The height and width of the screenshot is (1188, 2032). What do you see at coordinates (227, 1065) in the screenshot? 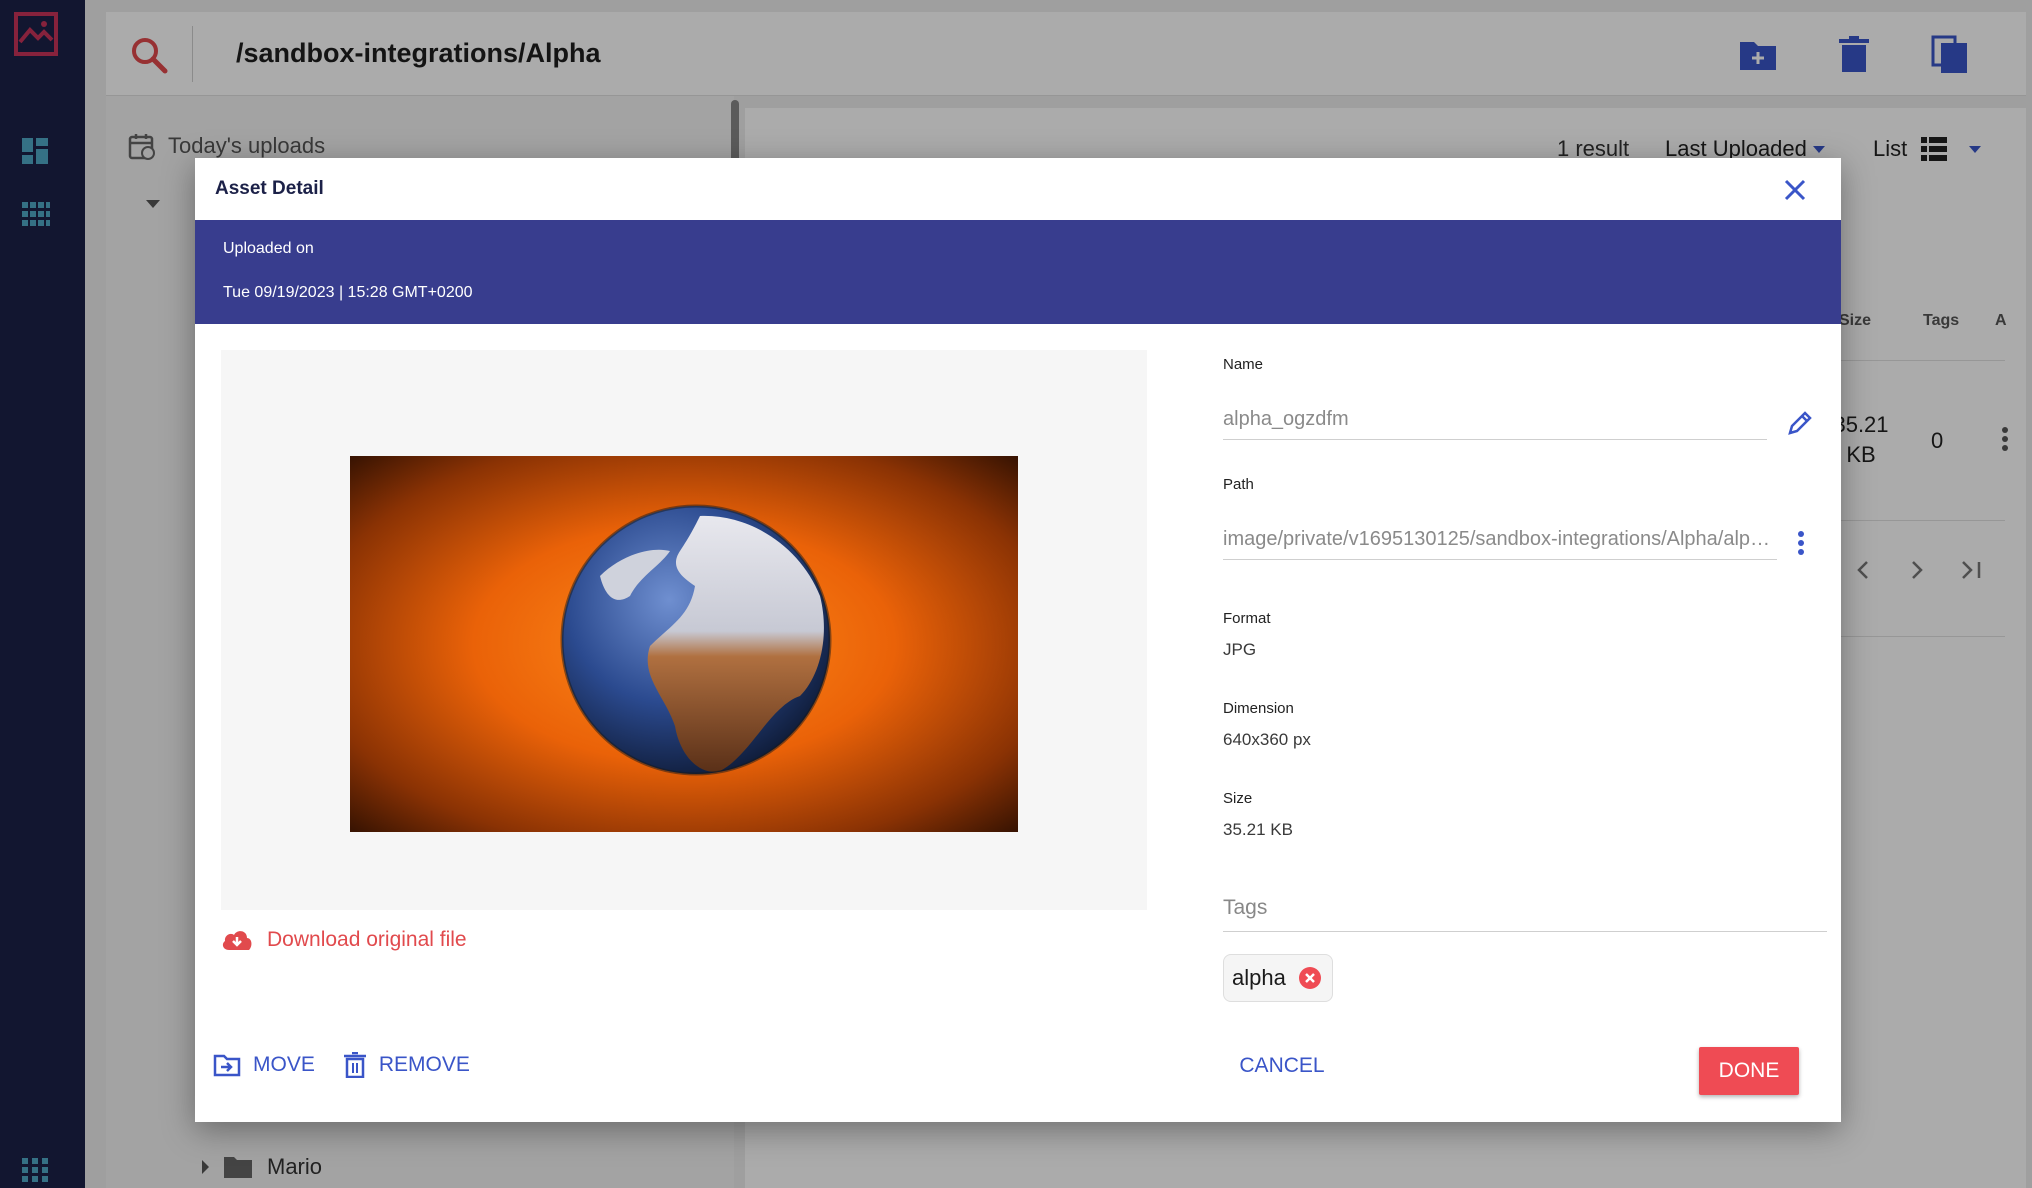
I see `move-folder-icon` at bounding box center [227, 1065].